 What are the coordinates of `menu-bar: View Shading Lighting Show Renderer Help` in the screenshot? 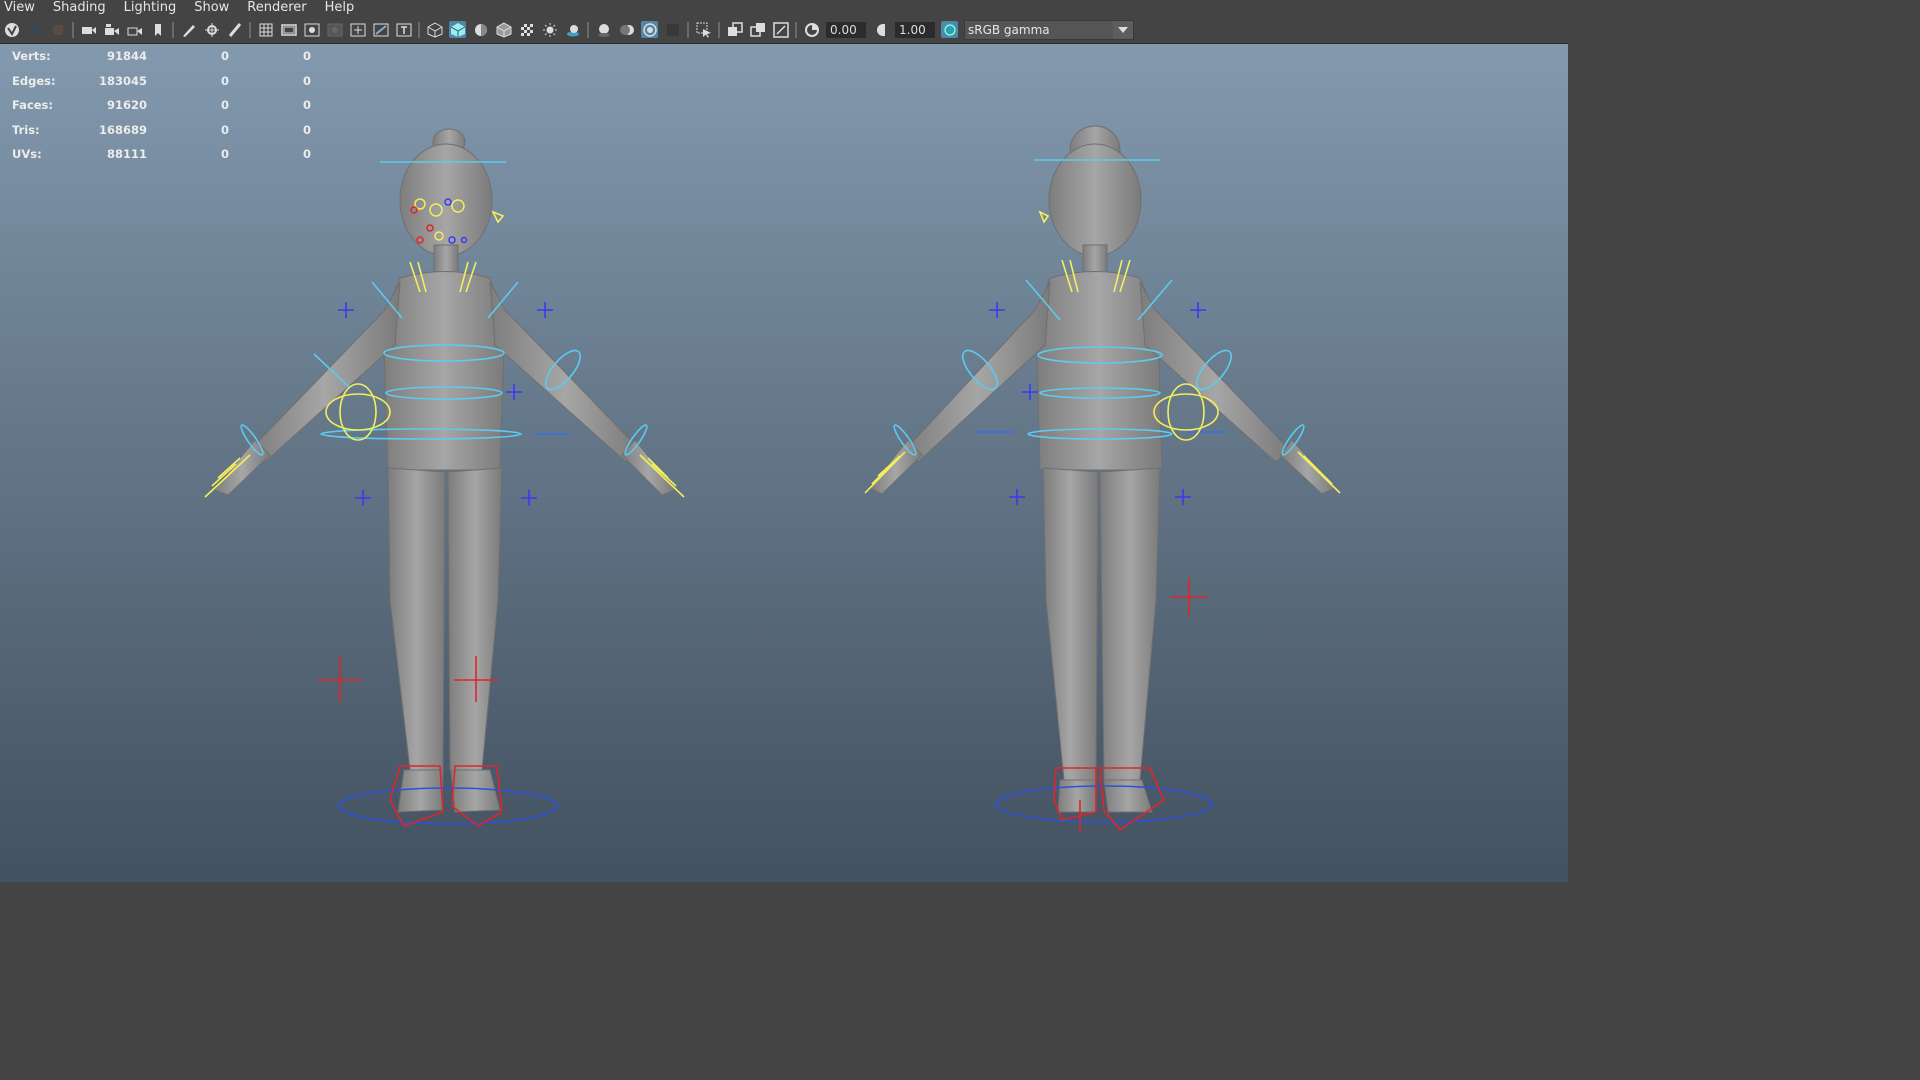 It's located at (784, 8).